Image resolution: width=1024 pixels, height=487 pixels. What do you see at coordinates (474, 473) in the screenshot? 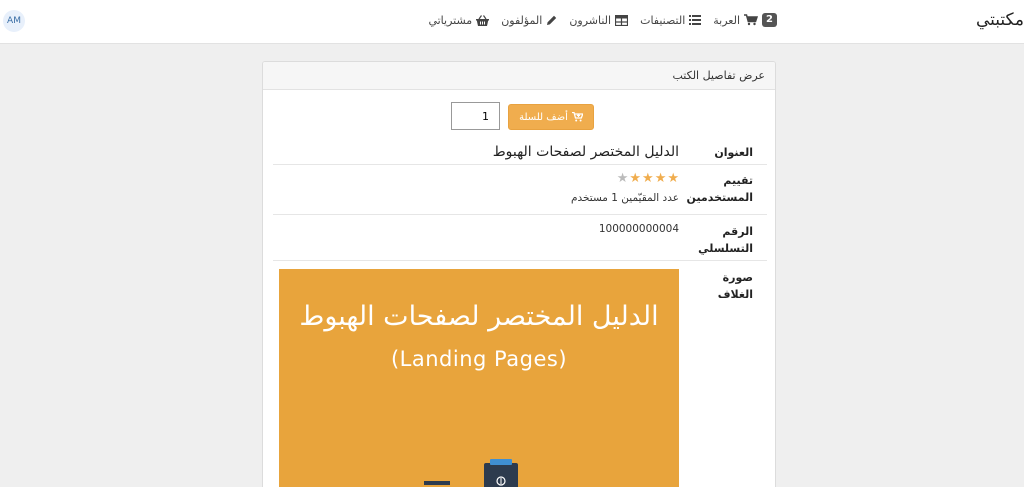
I see `cover-illustration` at bounding box center [474, 473].